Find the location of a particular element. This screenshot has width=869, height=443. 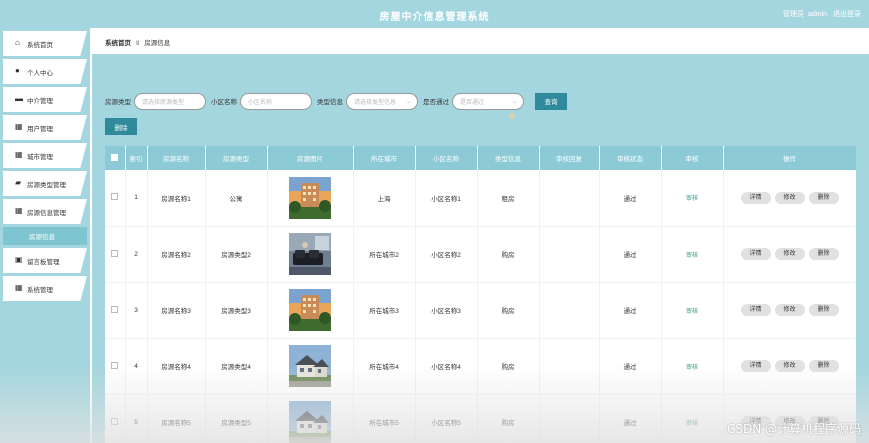

column-header: 审核状态 is located at coordinates (630, 158).